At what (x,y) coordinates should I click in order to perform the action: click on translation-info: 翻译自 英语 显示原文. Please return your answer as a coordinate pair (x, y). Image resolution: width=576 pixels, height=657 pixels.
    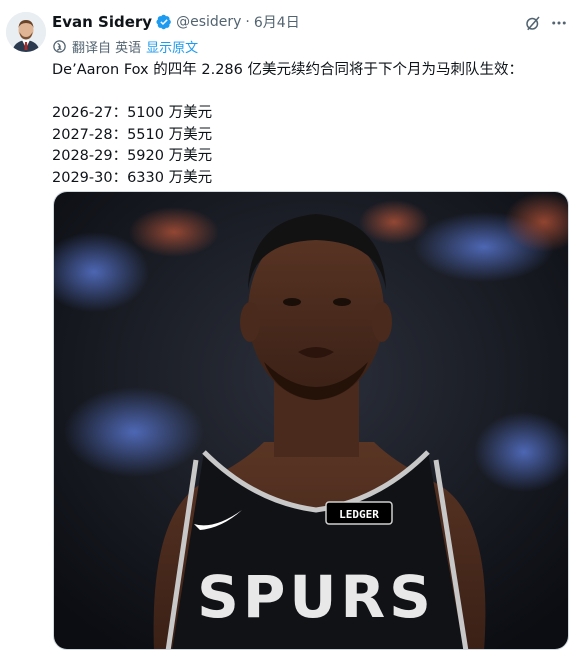
    Looking at the image, I should click on (125, 46).